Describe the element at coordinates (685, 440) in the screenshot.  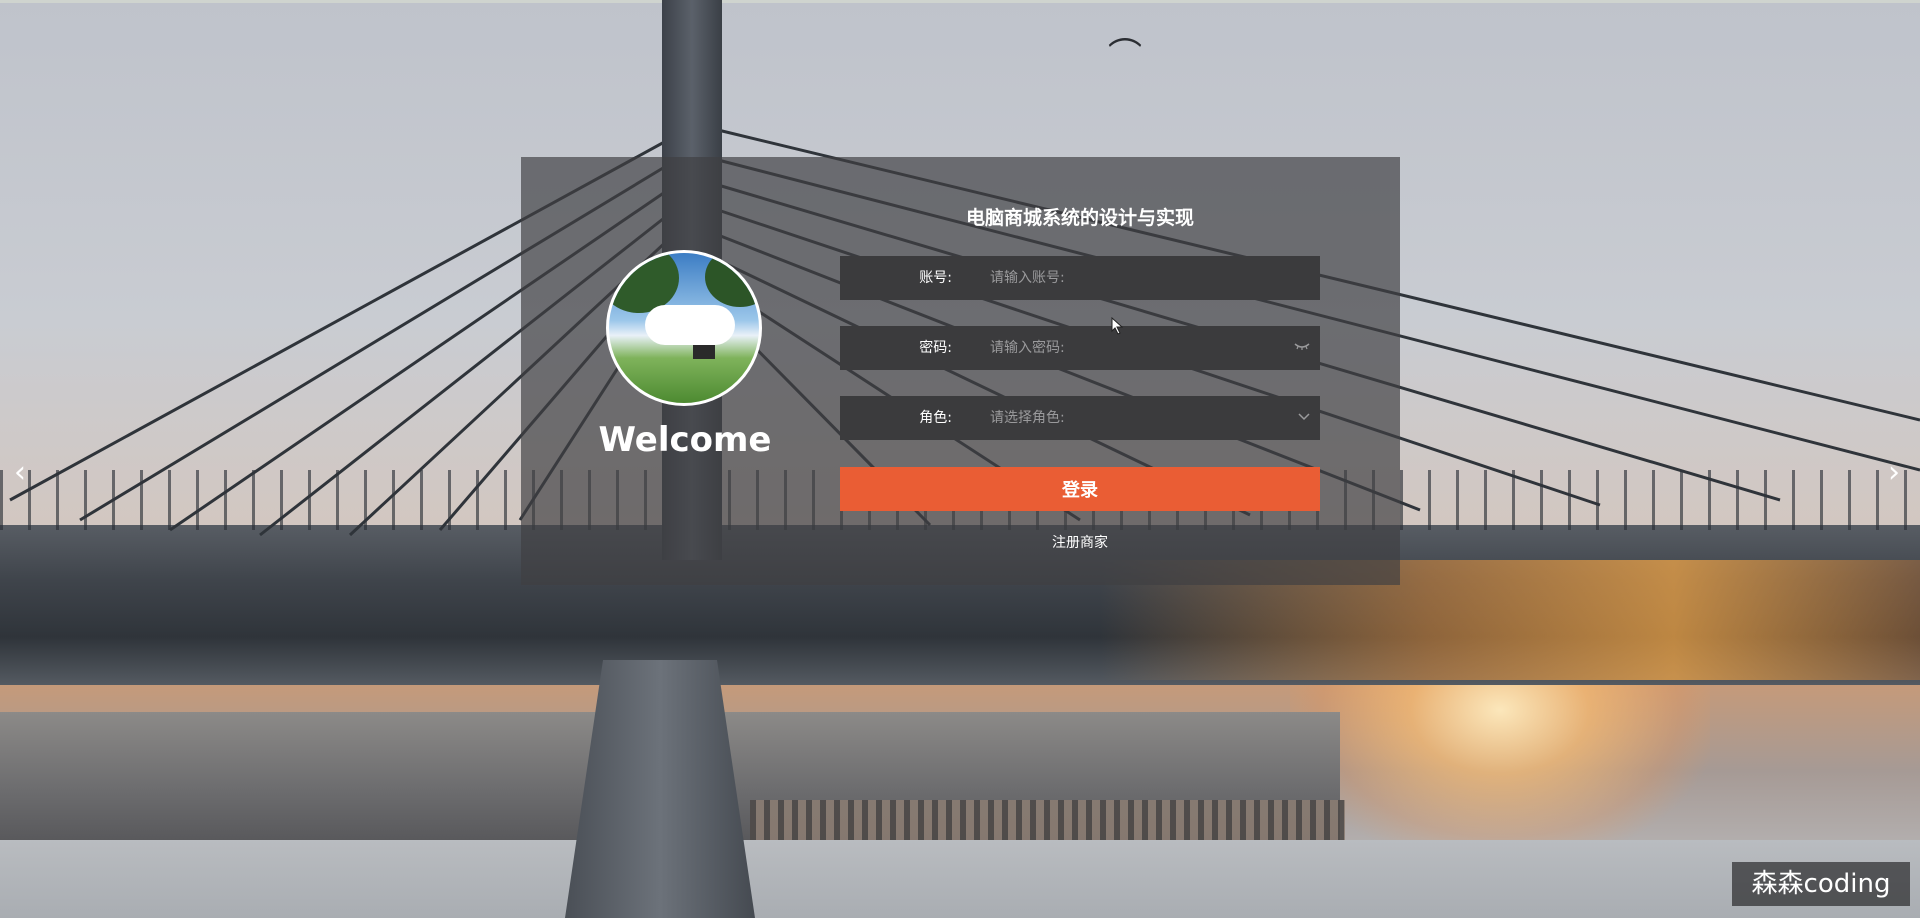
I see `welcome-text: Welcome` at that location.